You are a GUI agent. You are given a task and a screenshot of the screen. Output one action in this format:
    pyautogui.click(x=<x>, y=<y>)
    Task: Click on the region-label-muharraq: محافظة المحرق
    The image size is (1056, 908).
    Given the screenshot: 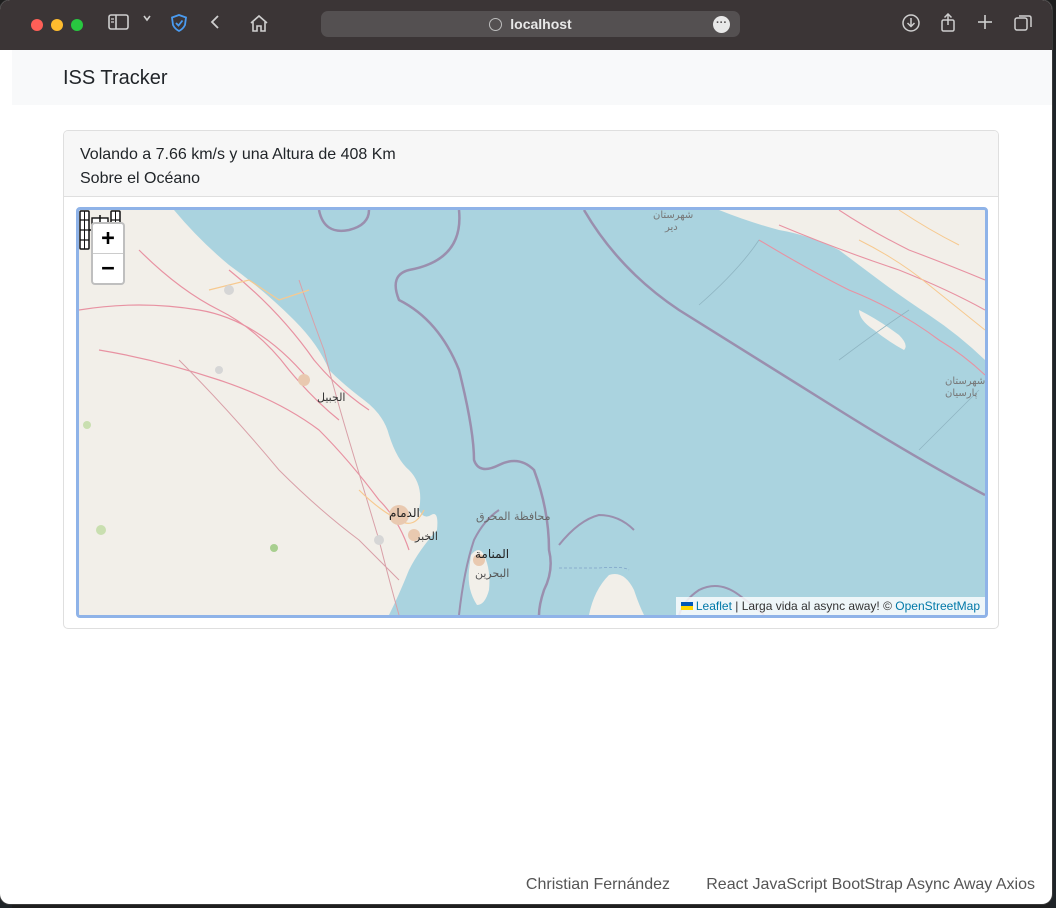 What is the action you would take?
    pyautogui.click(x=513, y=516)
    